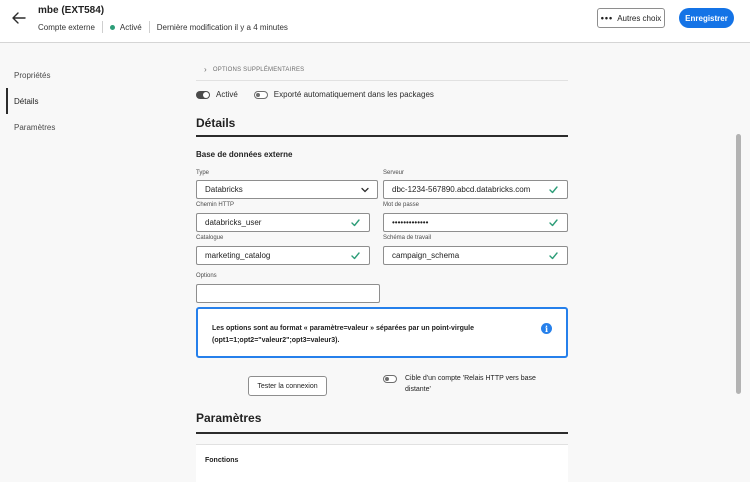  I want to click on http-path-label: Chemin HTTP, so click(215, 205).